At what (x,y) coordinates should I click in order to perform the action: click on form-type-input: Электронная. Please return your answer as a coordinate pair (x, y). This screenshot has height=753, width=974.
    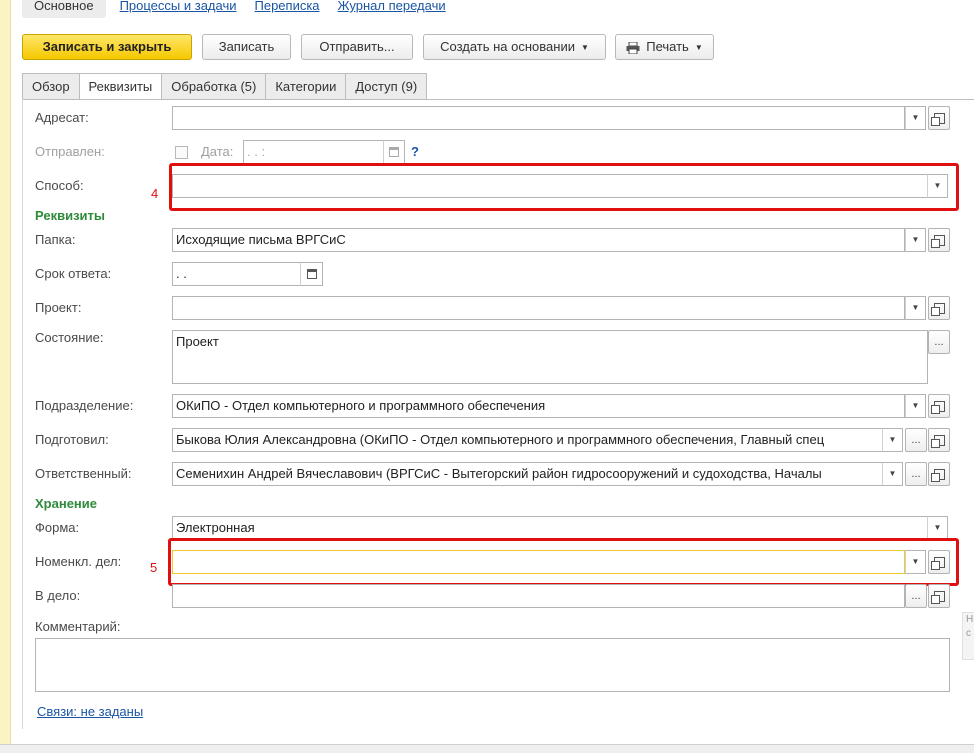
    Looking at the image, I should click on (550, 528).